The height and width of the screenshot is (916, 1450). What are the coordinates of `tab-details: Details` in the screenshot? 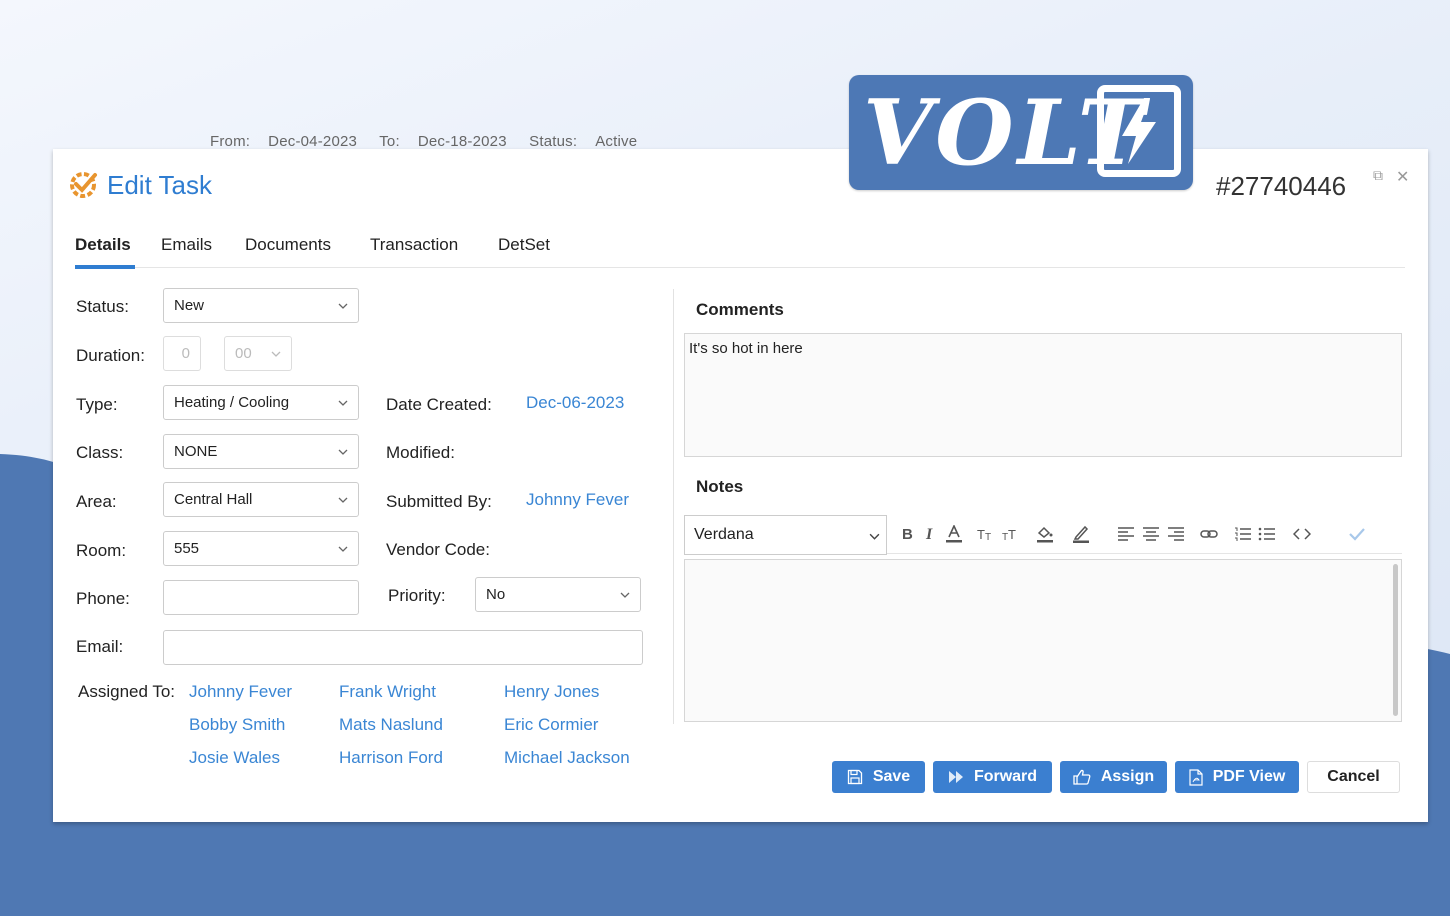 It's located at (105, 252).